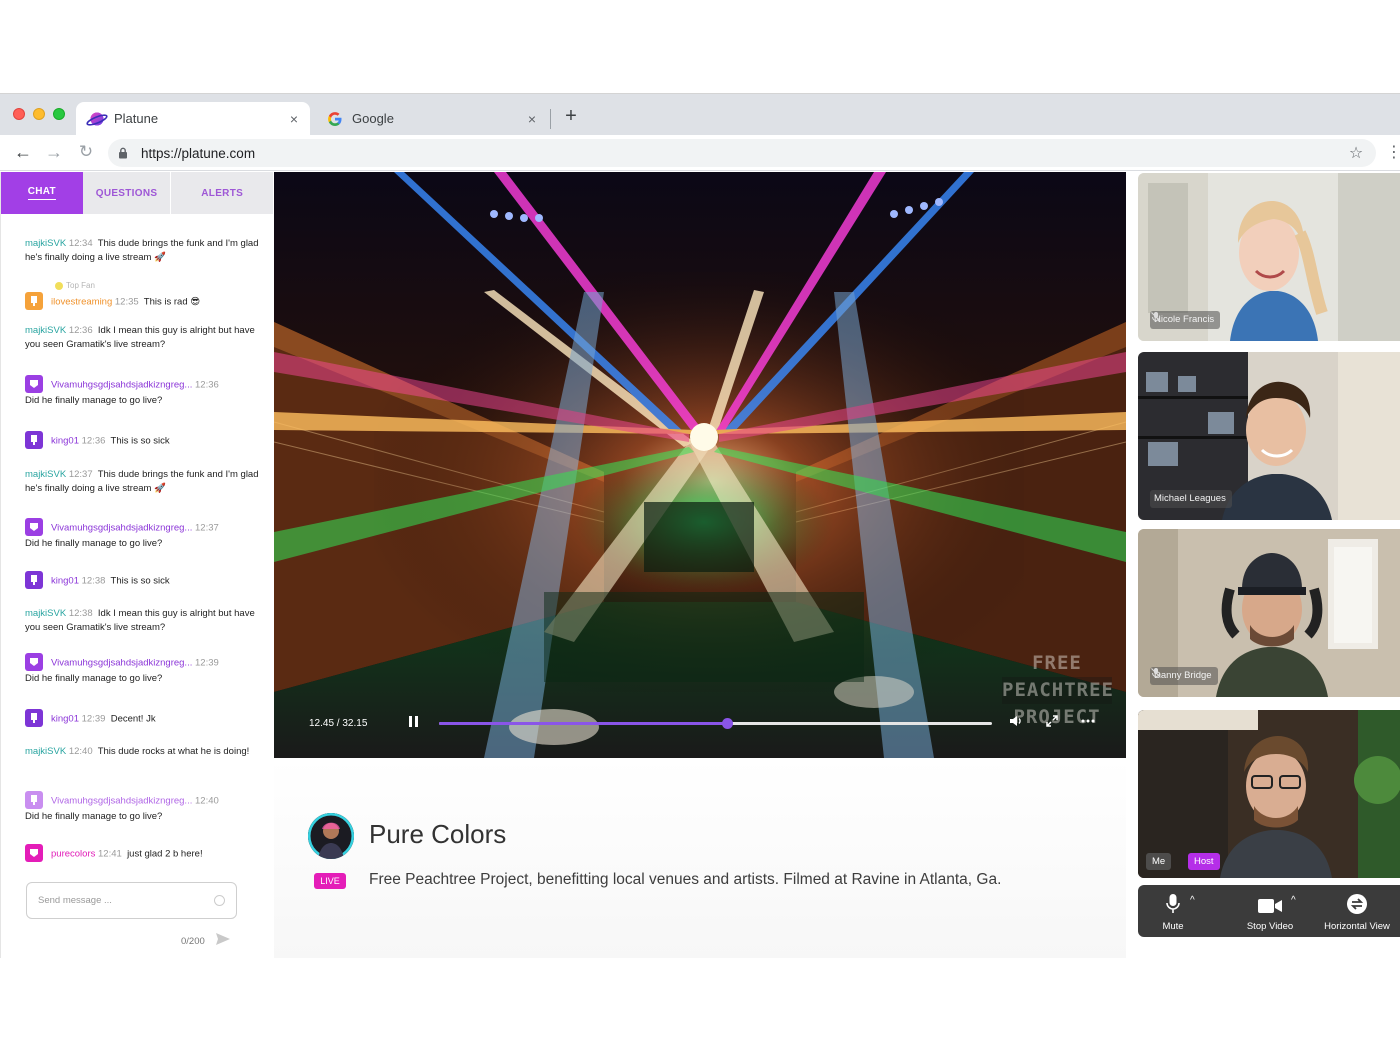 The image size is (1400, 1050). I want to click on horizontal-view-button: Horizontal View, so click(1357, 911).